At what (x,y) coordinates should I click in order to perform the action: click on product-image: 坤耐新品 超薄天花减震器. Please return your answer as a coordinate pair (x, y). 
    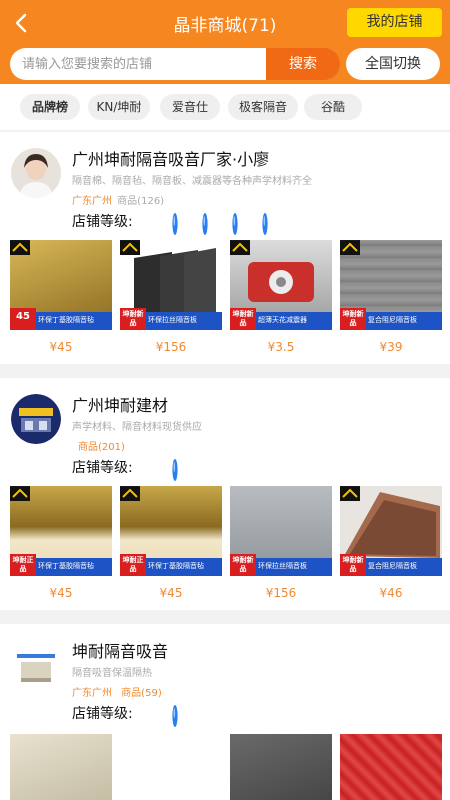
    Looking at the image, I should click on (281, 285).